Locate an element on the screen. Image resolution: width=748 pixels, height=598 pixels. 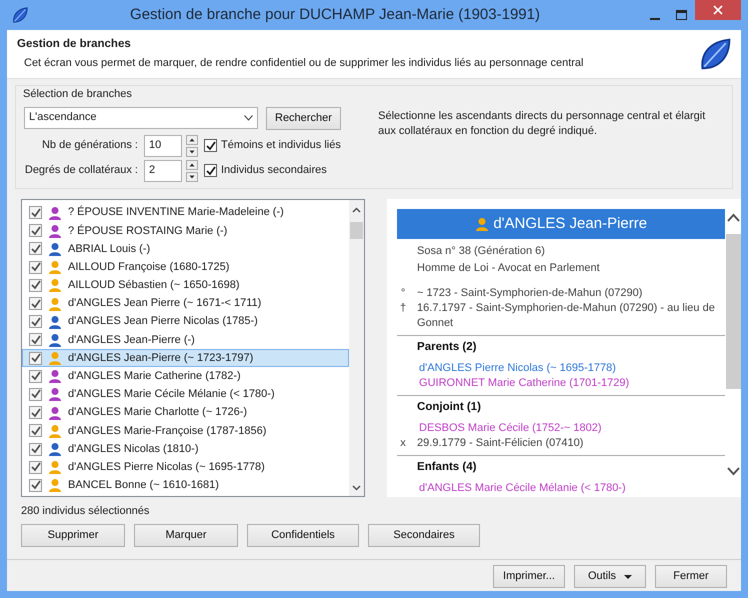
checkbox-option: Individus secondaires is located at coordinates (265, 170).